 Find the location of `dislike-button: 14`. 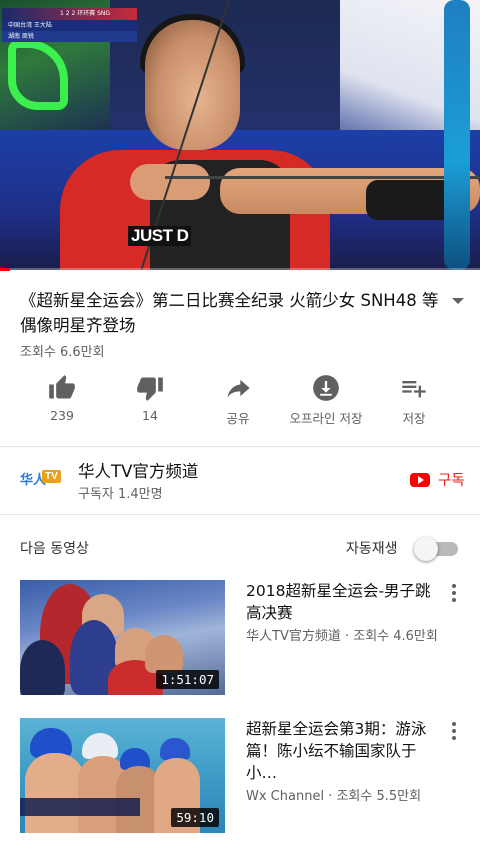

dislike-button: 14 is located at coordinates (150, 397).